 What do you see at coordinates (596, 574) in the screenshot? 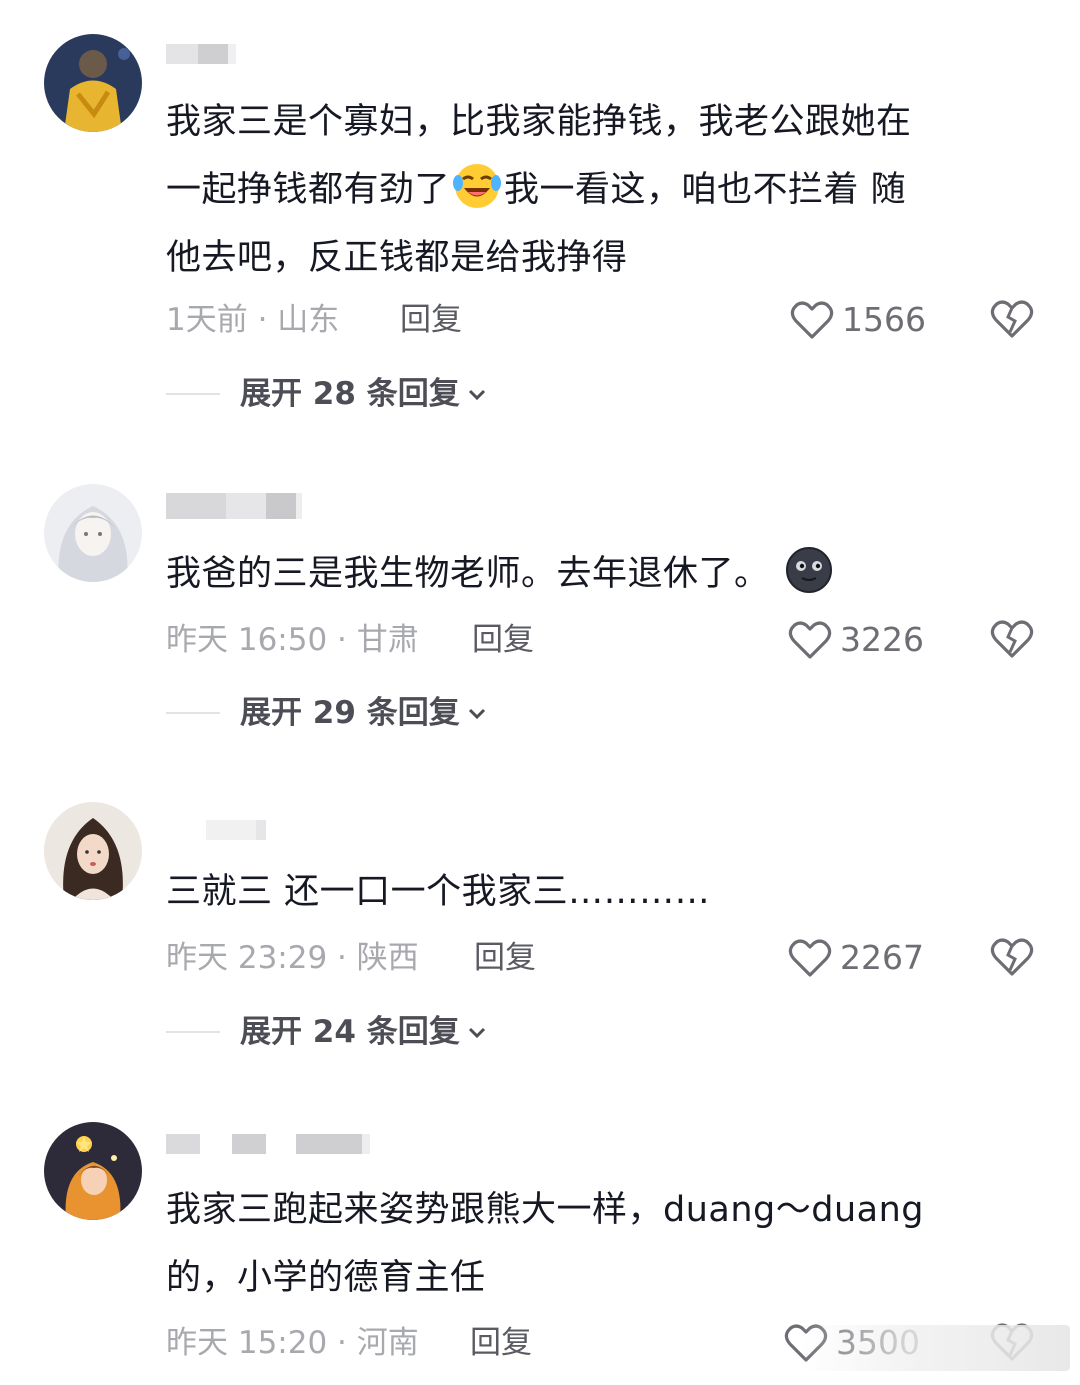
I see `comment-text: 我爸的三是我生物老师。去年退休了。` at bounding box center [596, 574].